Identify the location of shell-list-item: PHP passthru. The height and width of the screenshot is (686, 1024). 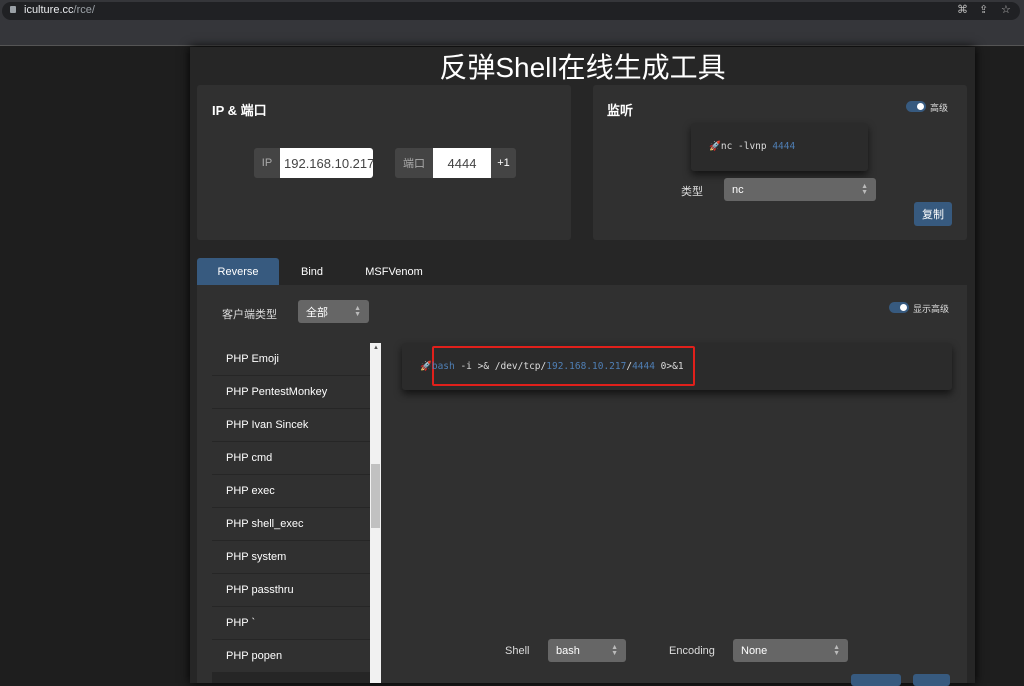
(291, 590).